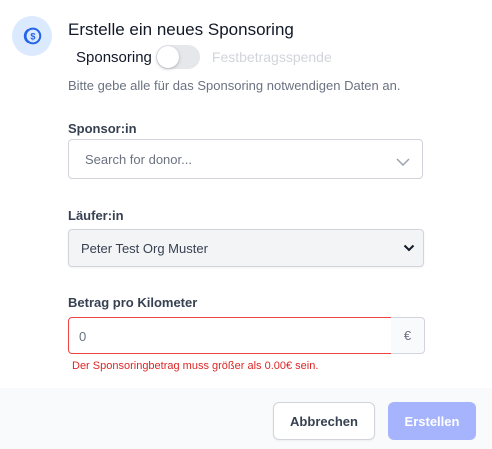  What do you see at coordinates (133, 302) in the screenshot?
I see `amount-label: Betrag pro Kilometer` at bounding box center [133, 302].